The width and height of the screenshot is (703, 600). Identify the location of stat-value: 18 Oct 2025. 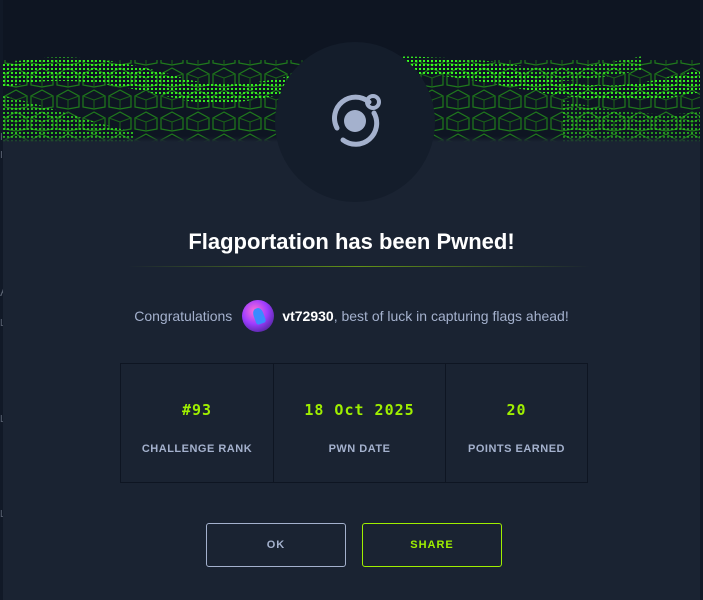
(359, 410).